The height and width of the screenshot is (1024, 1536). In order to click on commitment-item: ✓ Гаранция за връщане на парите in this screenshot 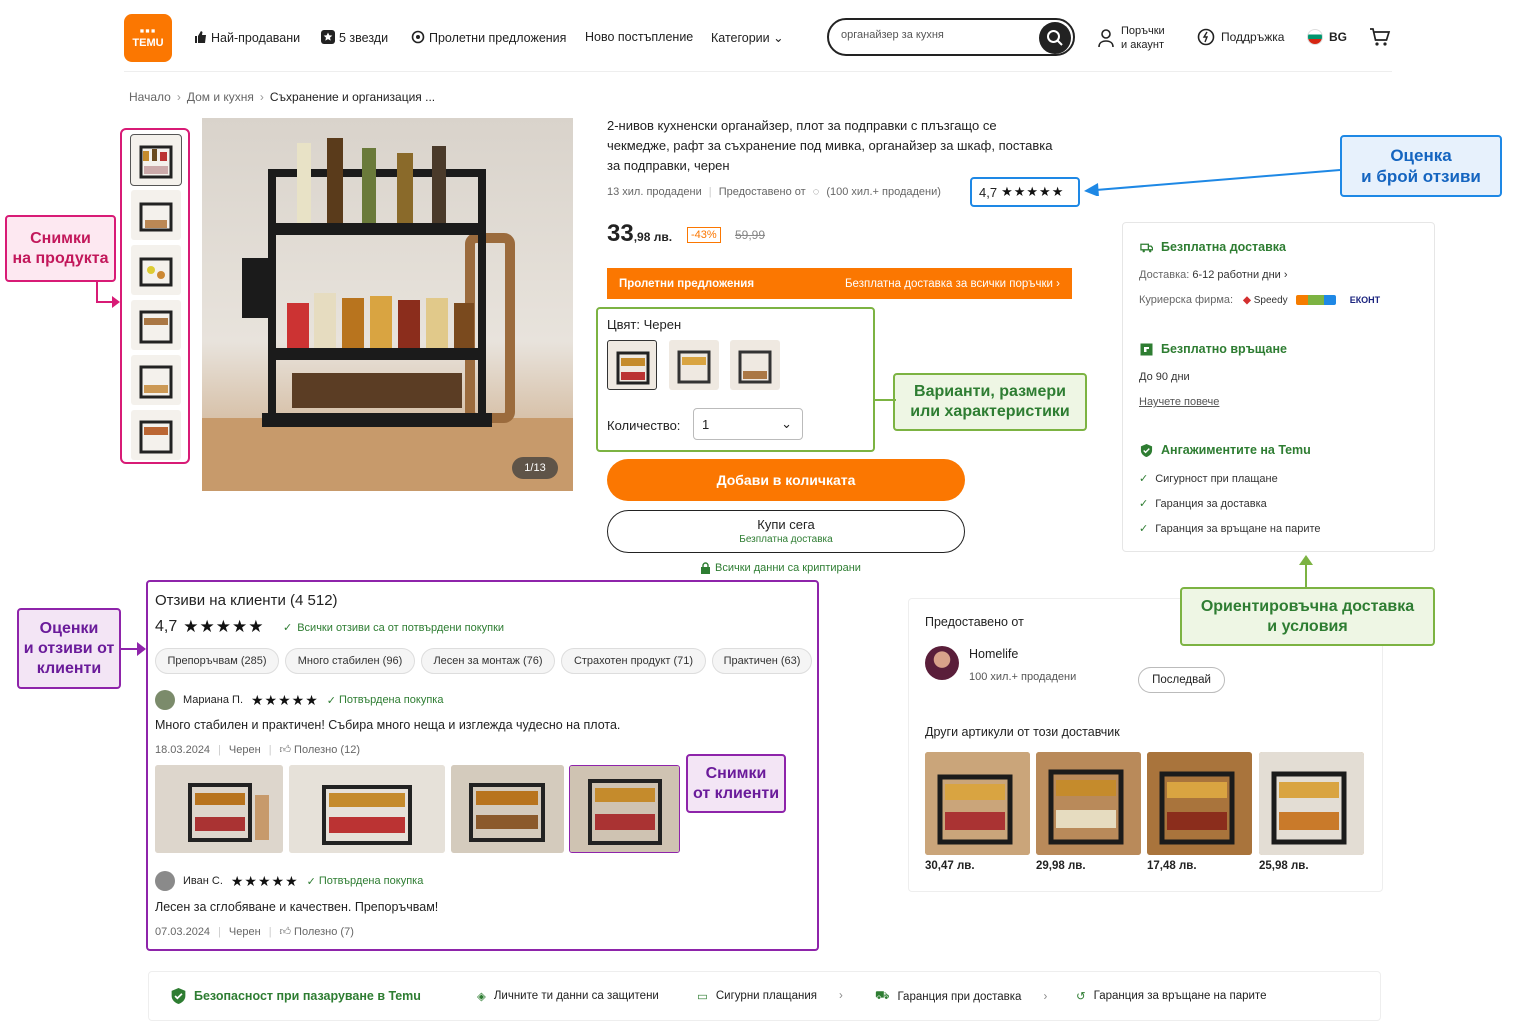, I will do `click(1230, 529)`.